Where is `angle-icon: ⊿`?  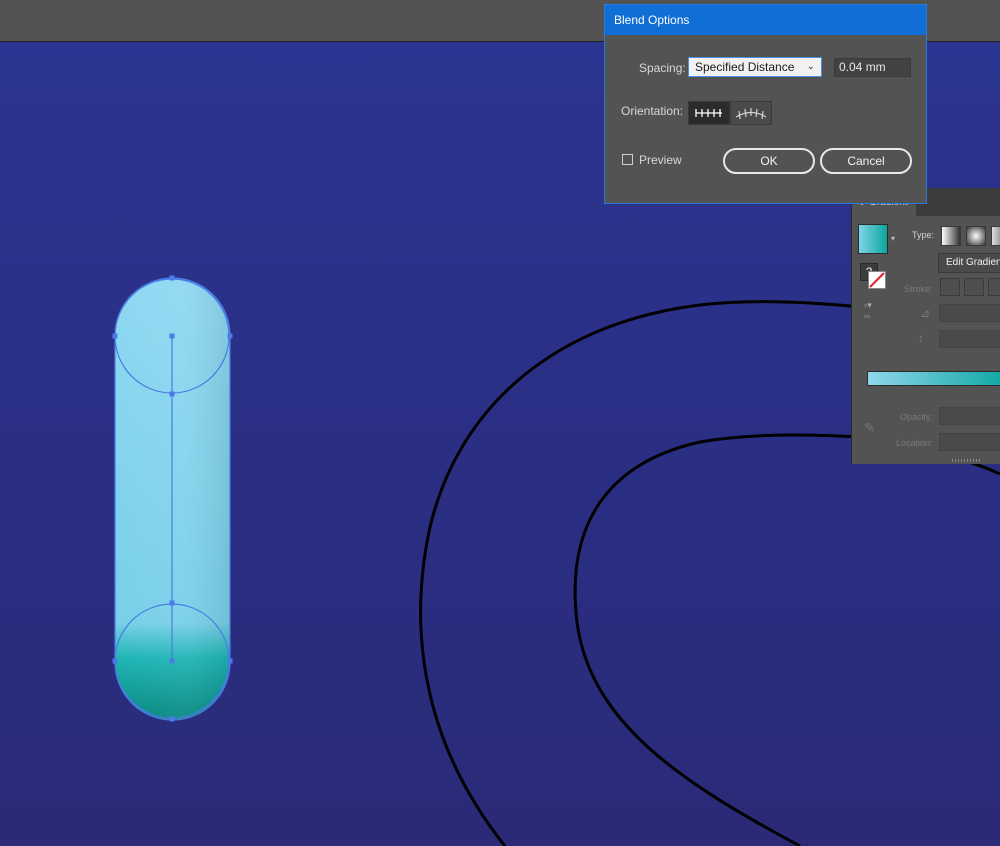 angle-icon: ⊿ is located at coordinates (925, 313).